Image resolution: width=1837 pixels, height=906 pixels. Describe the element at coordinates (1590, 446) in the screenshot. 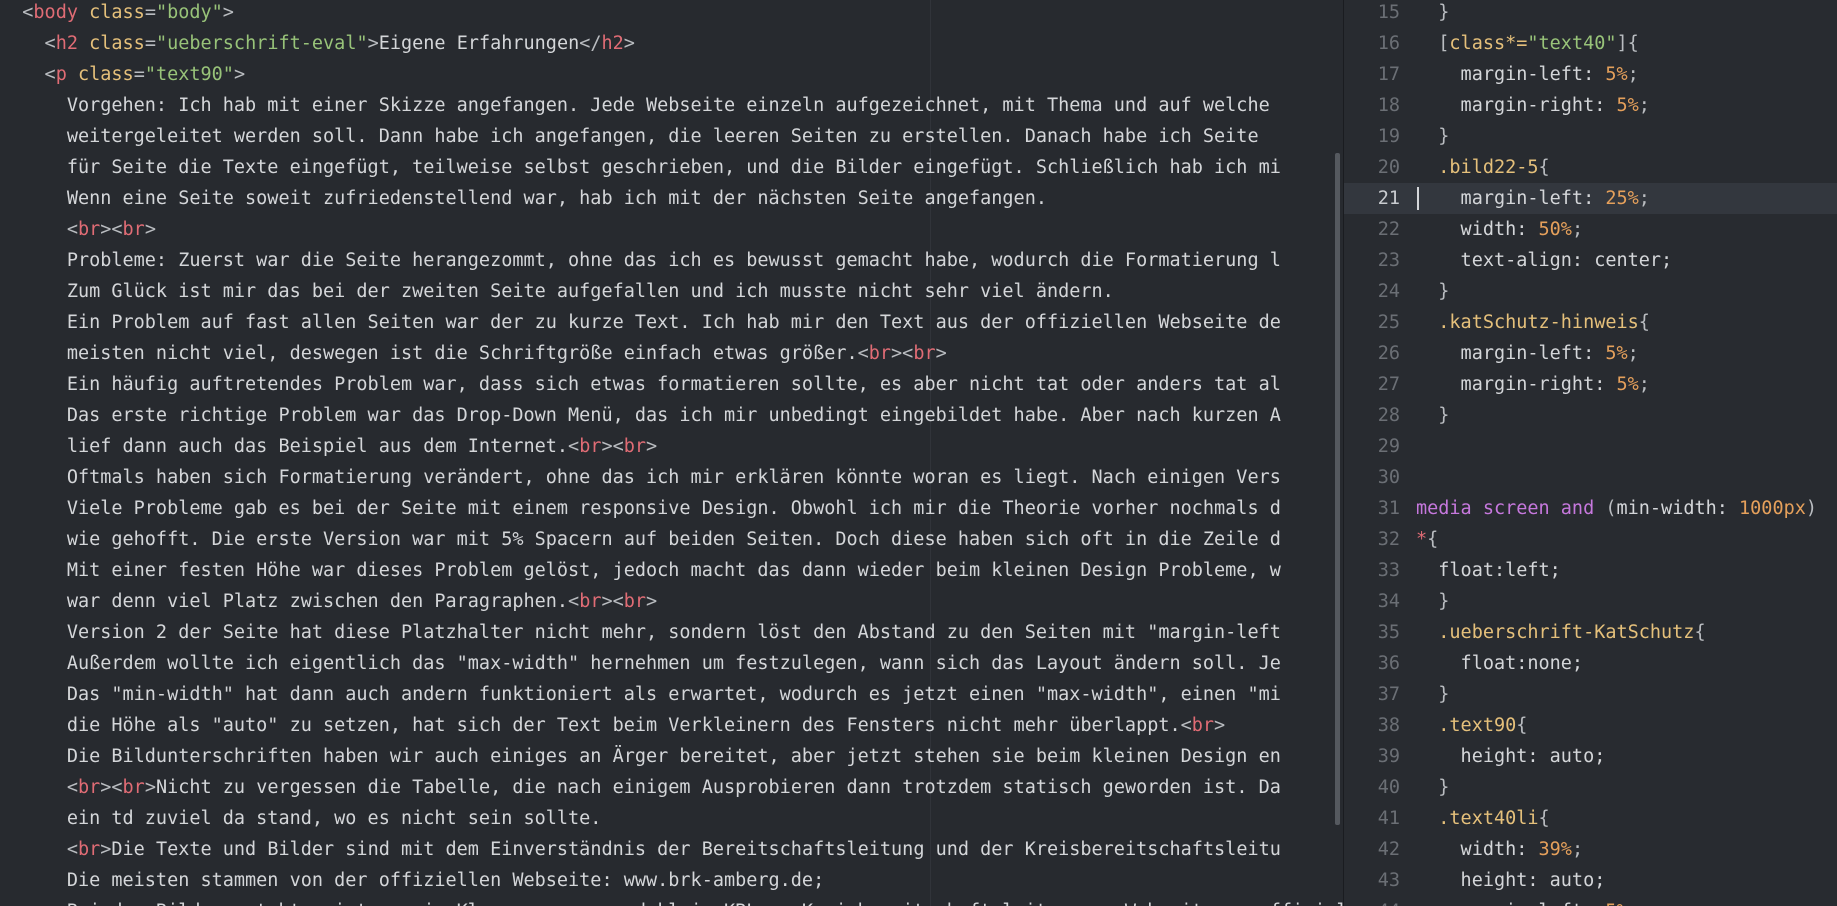

I see `code-line: 29` at that location.